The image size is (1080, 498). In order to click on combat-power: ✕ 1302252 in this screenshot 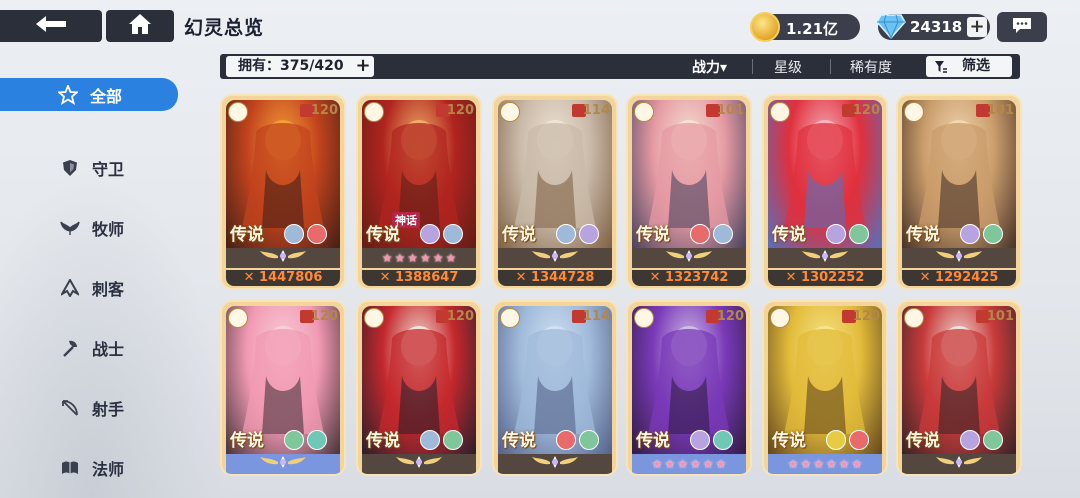, I will do `click(825, 278)`.